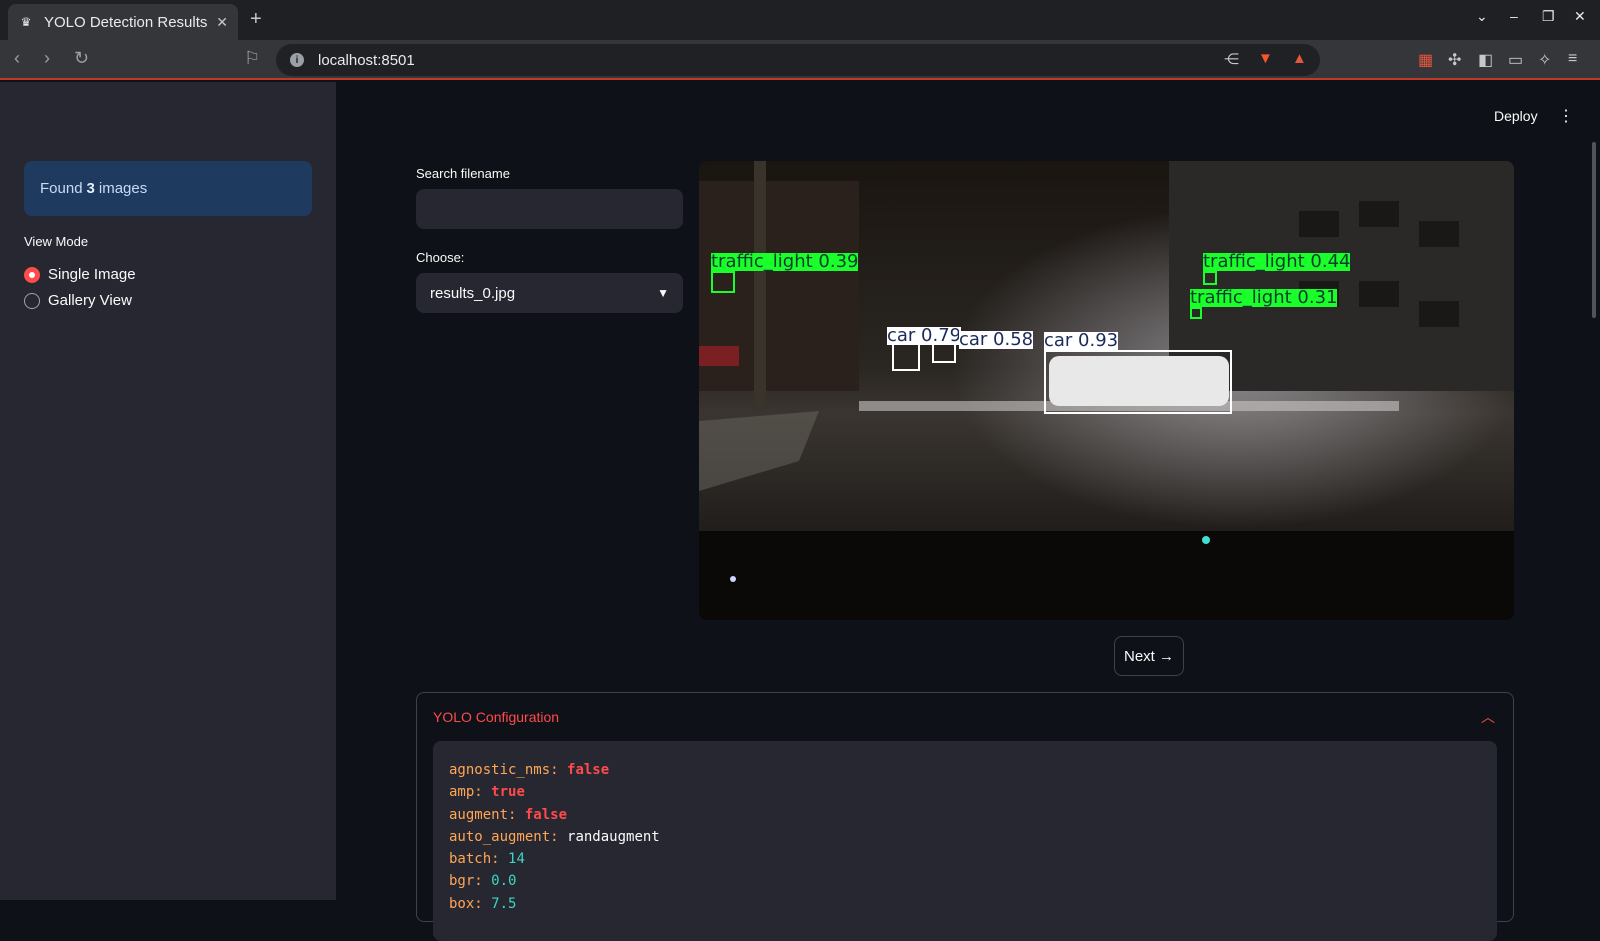 The height and width of the screenshot is (941, 1600). I want to click on forward-icon: ›, so click(47, 58).